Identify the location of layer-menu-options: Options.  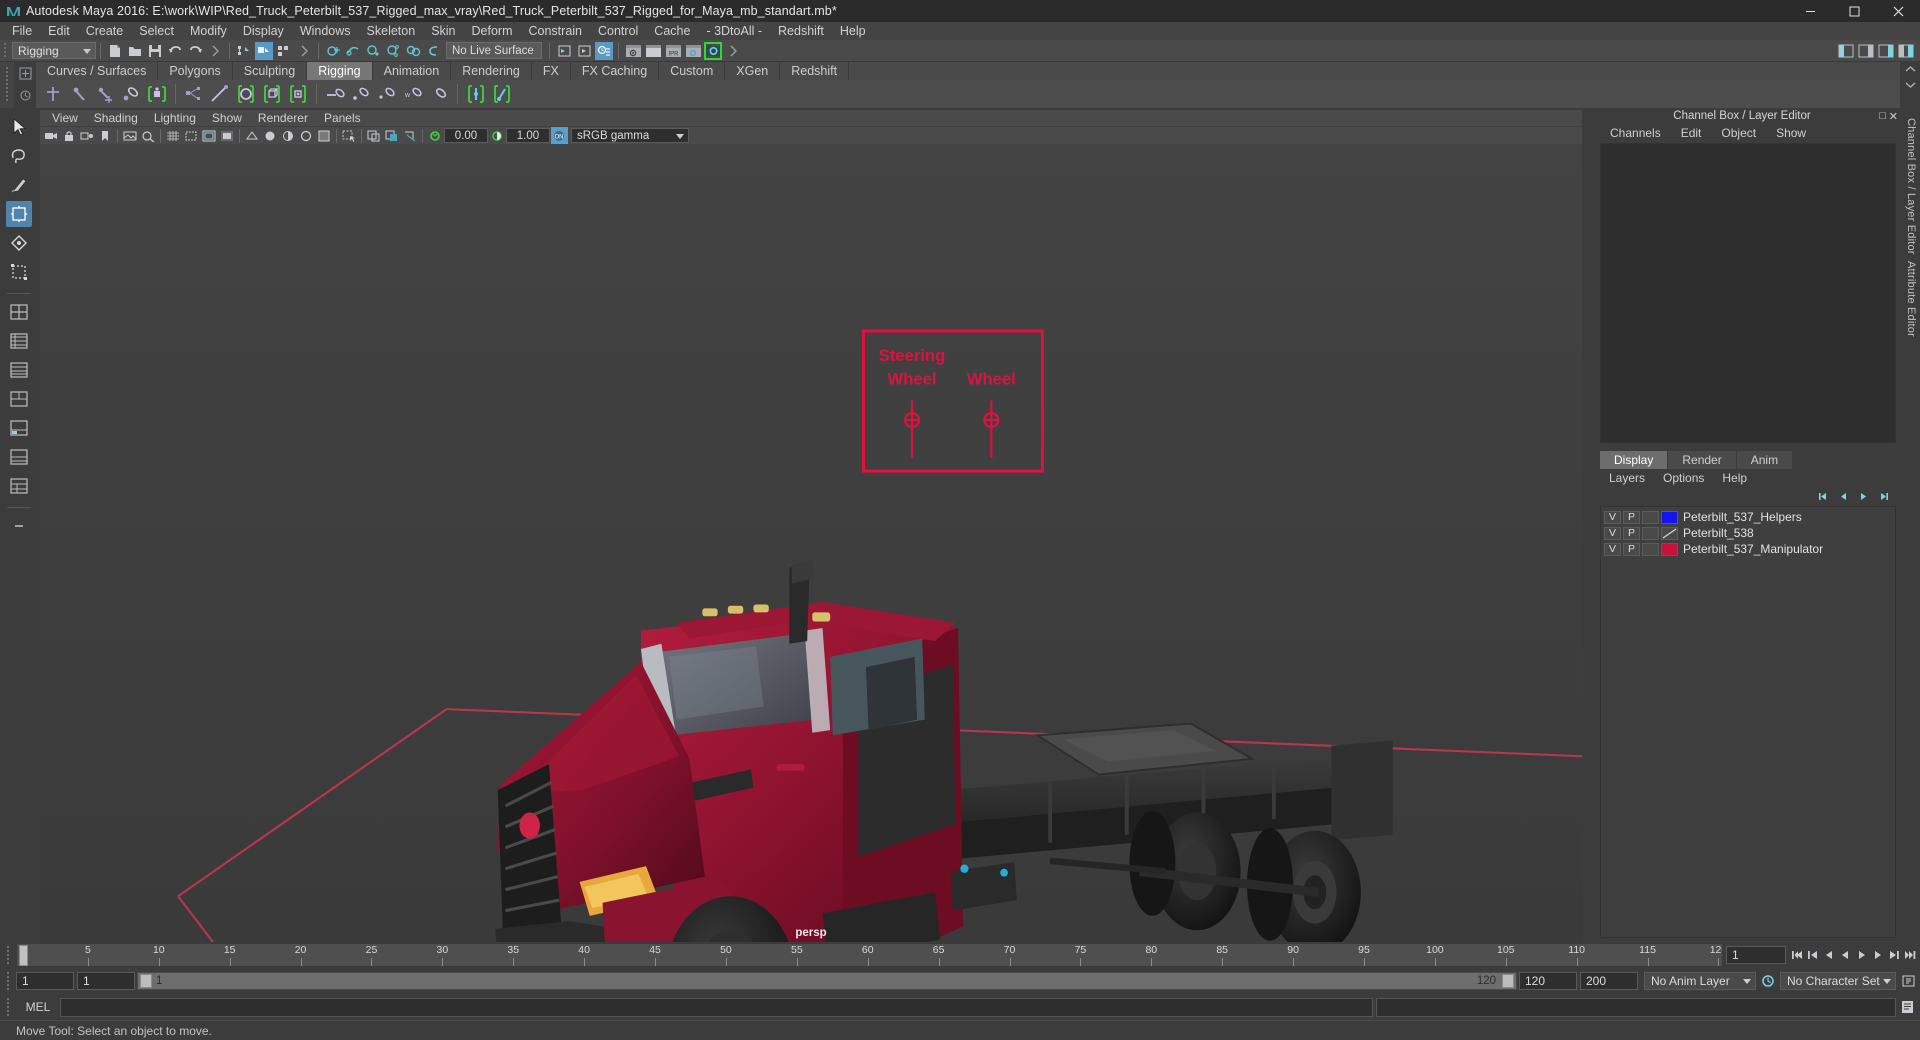
(1683, 478).